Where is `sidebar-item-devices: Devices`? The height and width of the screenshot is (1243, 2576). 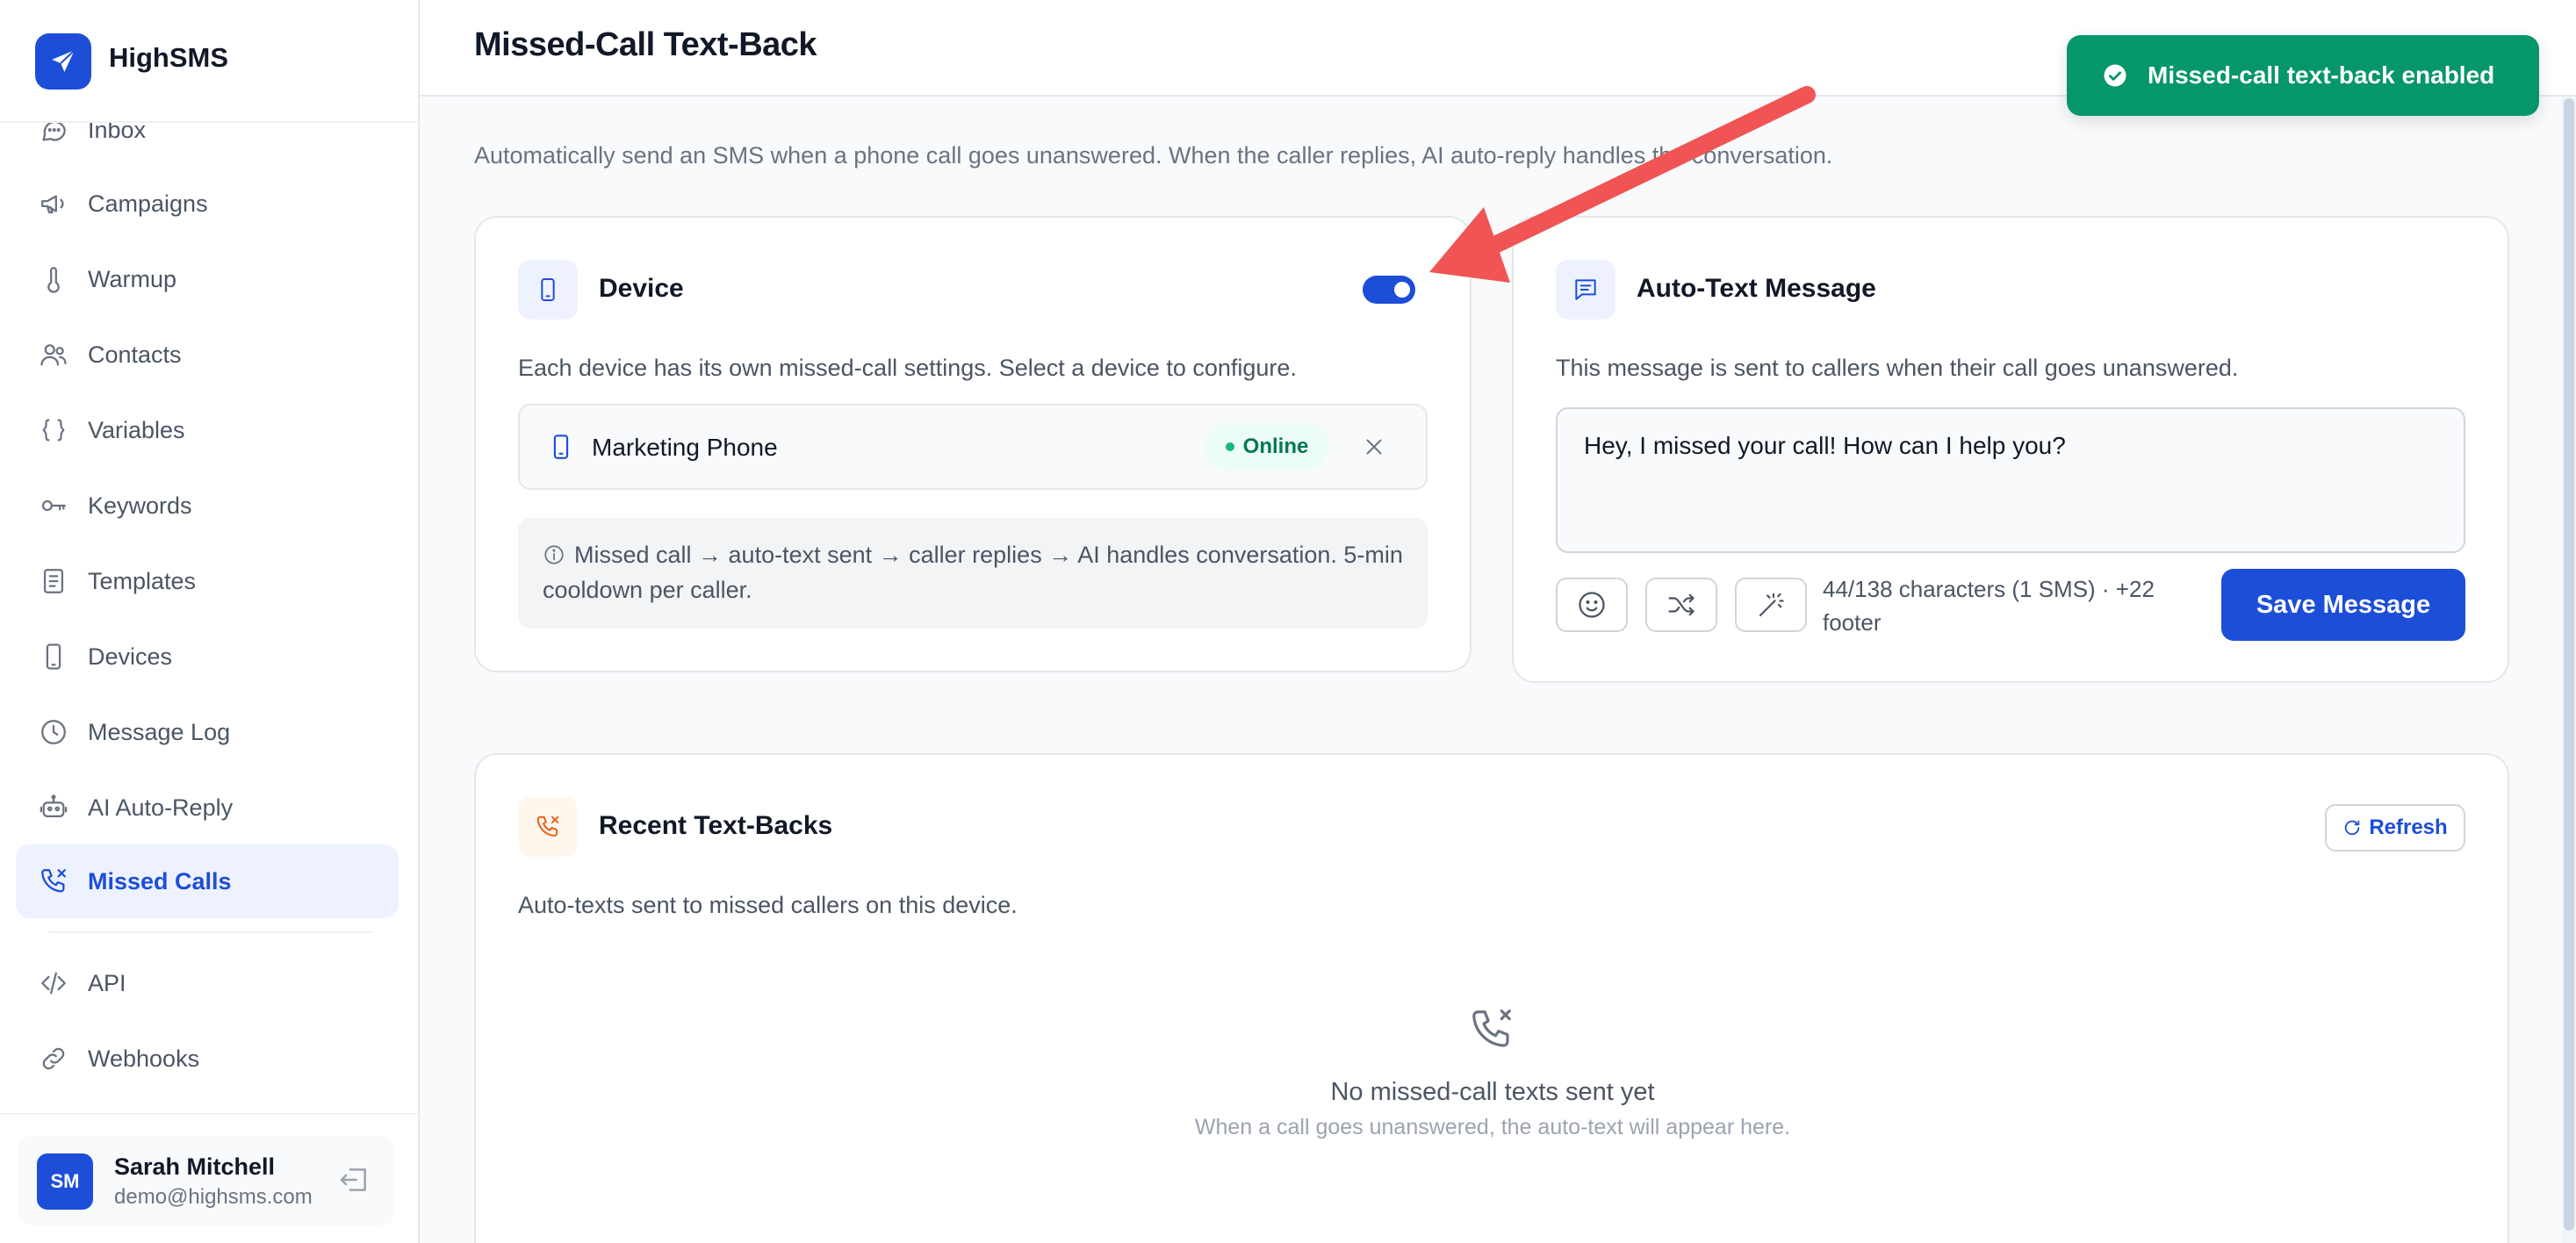 sidebar-item-devices: Devices is located at coordinates (207, 656).